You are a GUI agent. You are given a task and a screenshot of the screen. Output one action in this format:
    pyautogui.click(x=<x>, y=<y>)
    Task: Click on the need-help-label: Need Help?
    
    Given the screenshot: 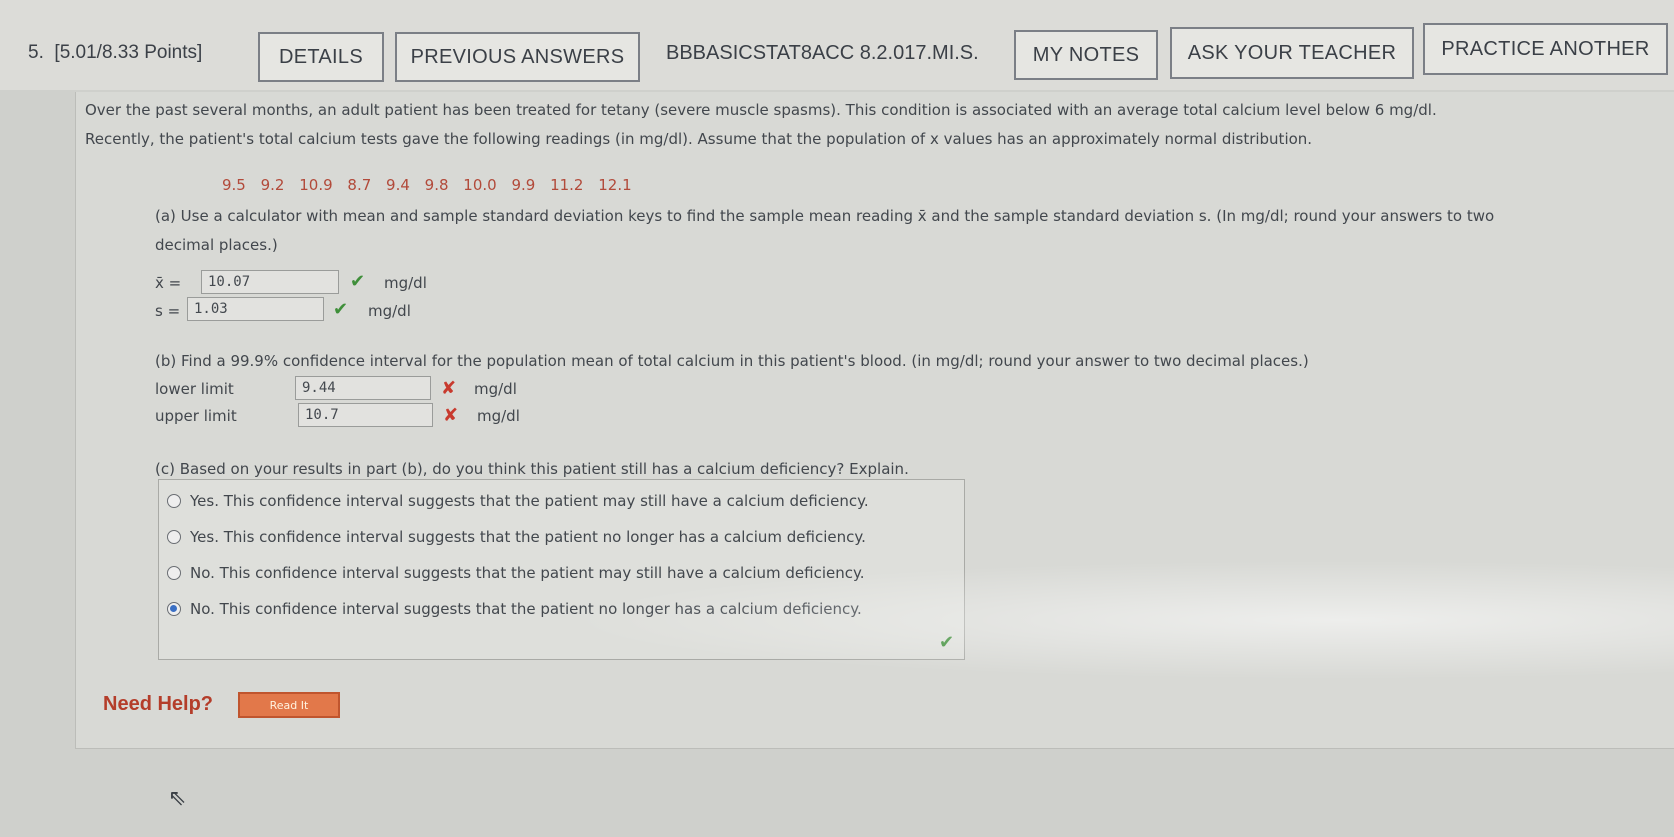 What is the action you would take?
    pyautogui.click(x=158, y=704)
    